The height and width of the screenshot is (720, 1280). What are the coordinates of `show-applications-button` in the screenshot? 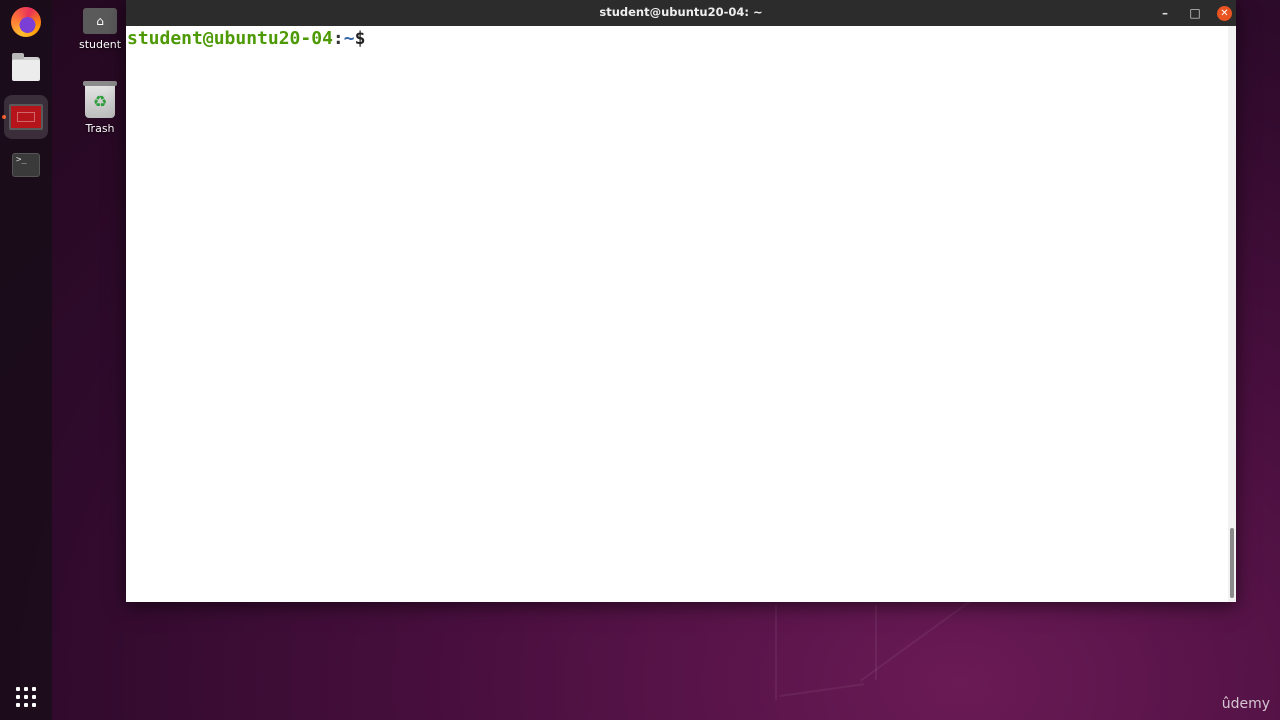 It's located at (26, 697).